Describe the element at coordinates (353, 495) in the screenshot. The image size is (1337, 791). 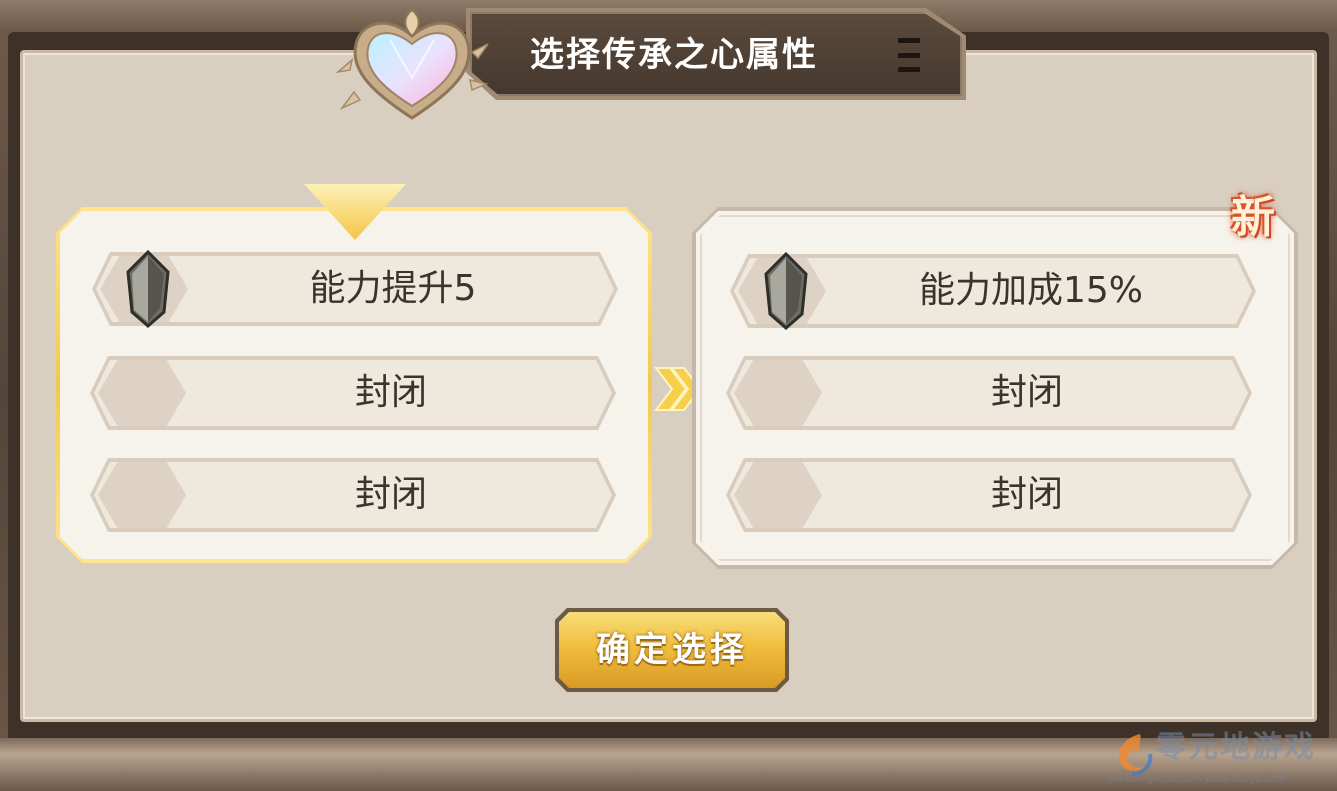
I see `current-row-3: 封闭` at that location.